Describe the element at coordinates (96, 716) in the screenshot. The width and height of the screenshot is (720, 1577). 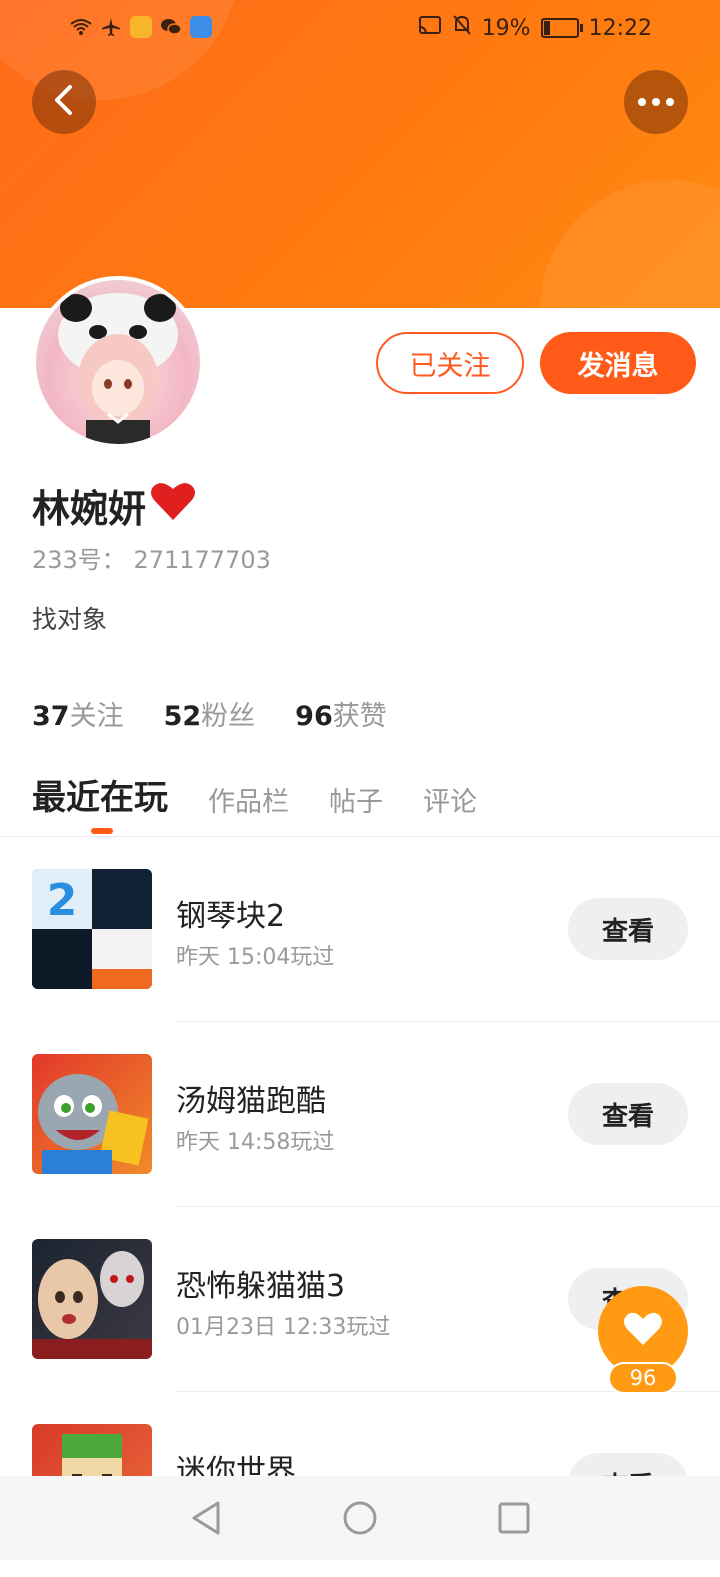
I see `stat-label: 关注` at that location.